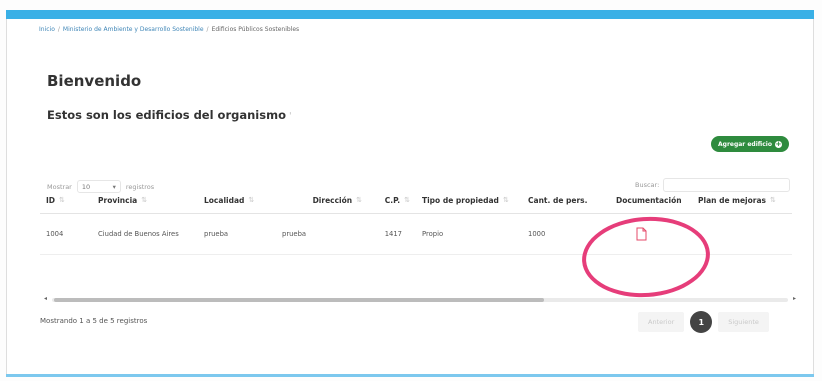 This screenshot has height=381, width=822. I want to click on cell-tipo: Propio, so click(433, 234).